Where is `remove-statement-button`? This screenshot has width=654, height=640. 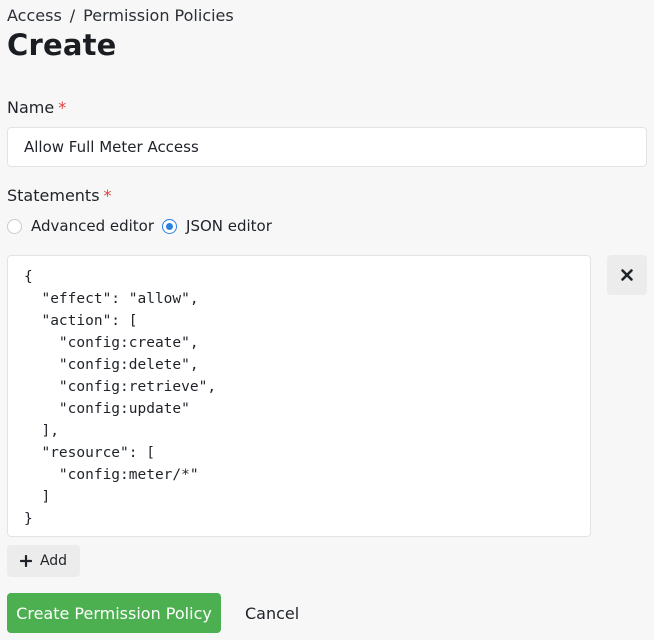
remove-statement-button is located at coordinates (627, 275).